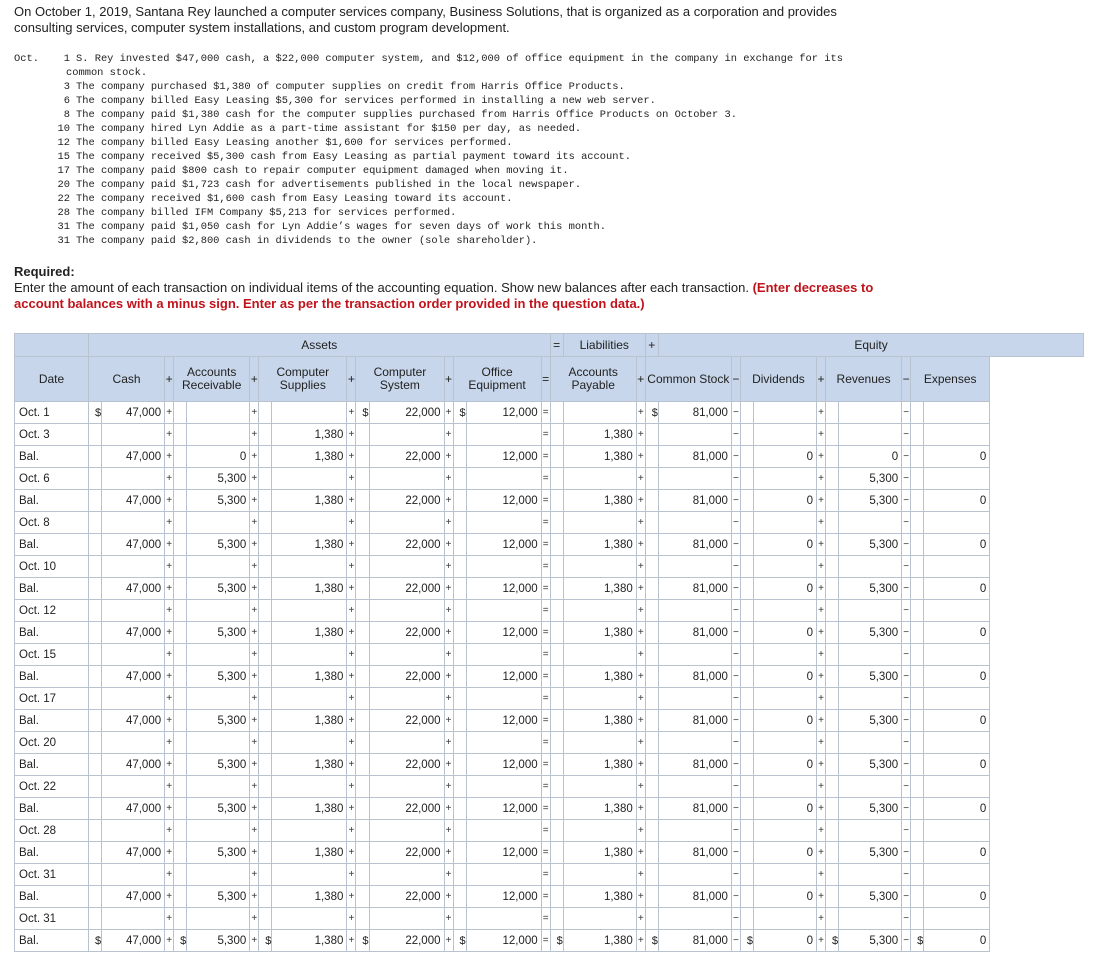  Describe the element at coordinates (599, 434) in the screenshot. I see `cell-ap: 1,380` at that location.